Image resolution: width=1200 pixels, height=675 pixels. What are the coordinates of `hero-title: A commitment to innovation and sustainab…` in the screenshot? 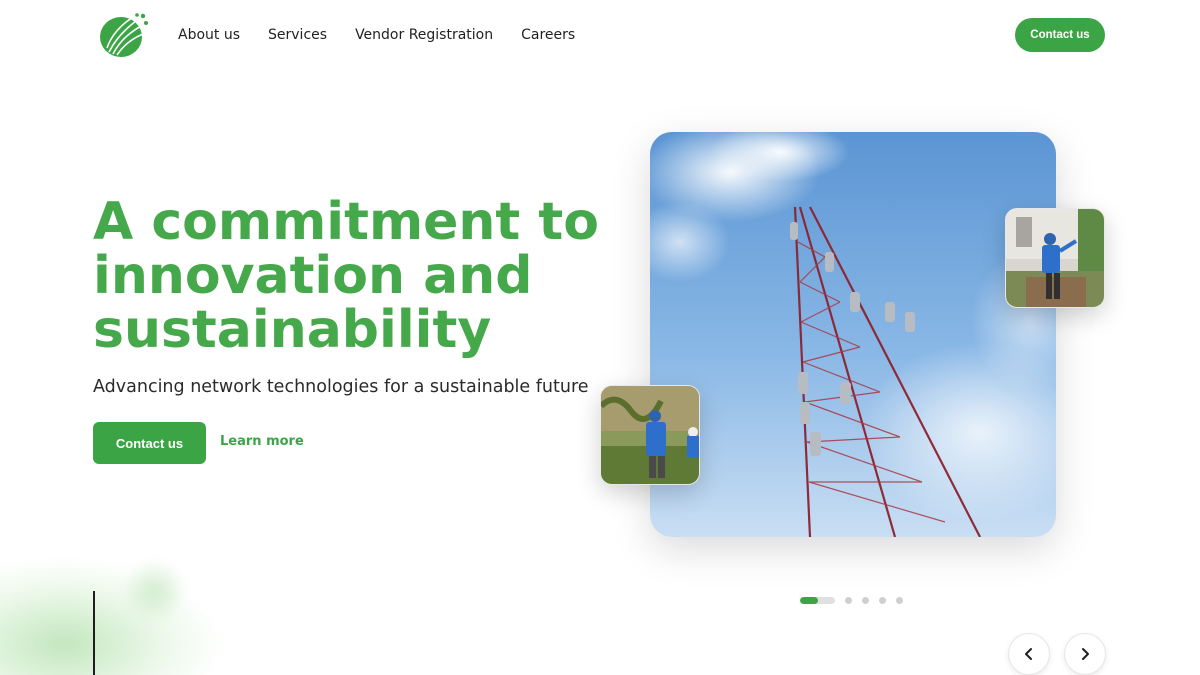 It's located at (353, 276).